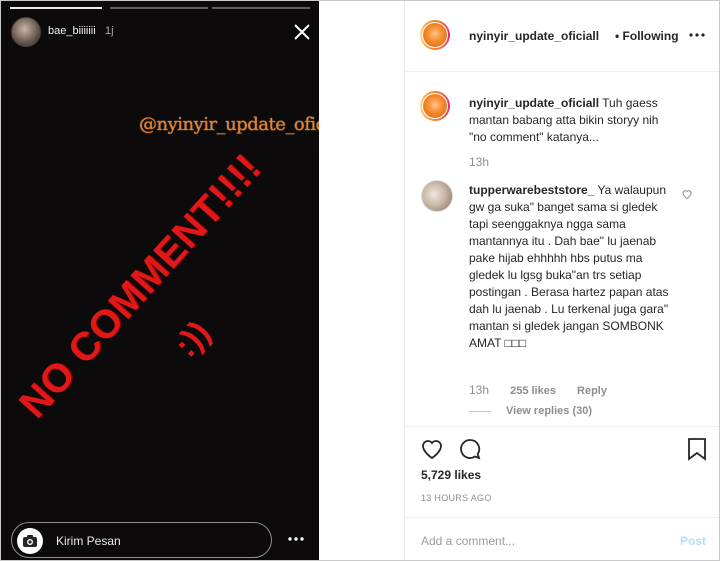 This screenshot has width=720, height=561. What do you see at coordinates (451, 475) in the screenshot?
I see `post-likes-count: 5,729 likes` at bounding box center [451, 475].